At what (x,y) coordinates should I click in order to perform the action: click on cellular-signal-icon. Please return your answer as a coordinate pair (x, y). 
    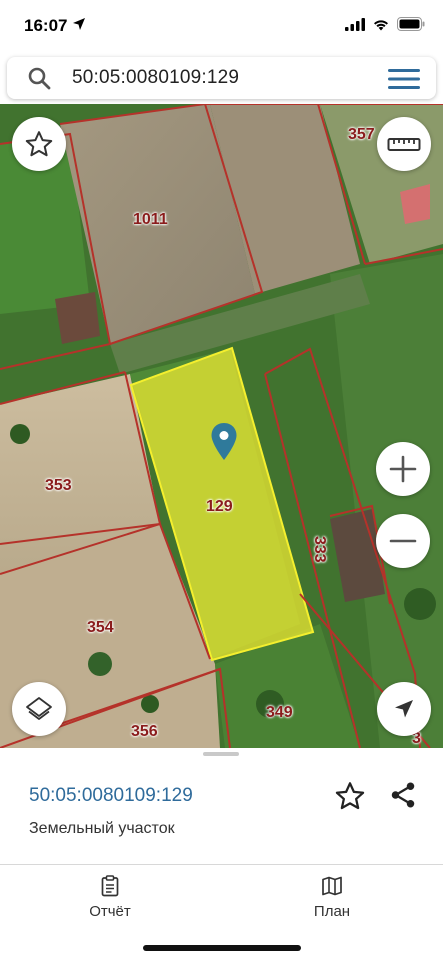
    Looking at the image, I should click on (355, 24).